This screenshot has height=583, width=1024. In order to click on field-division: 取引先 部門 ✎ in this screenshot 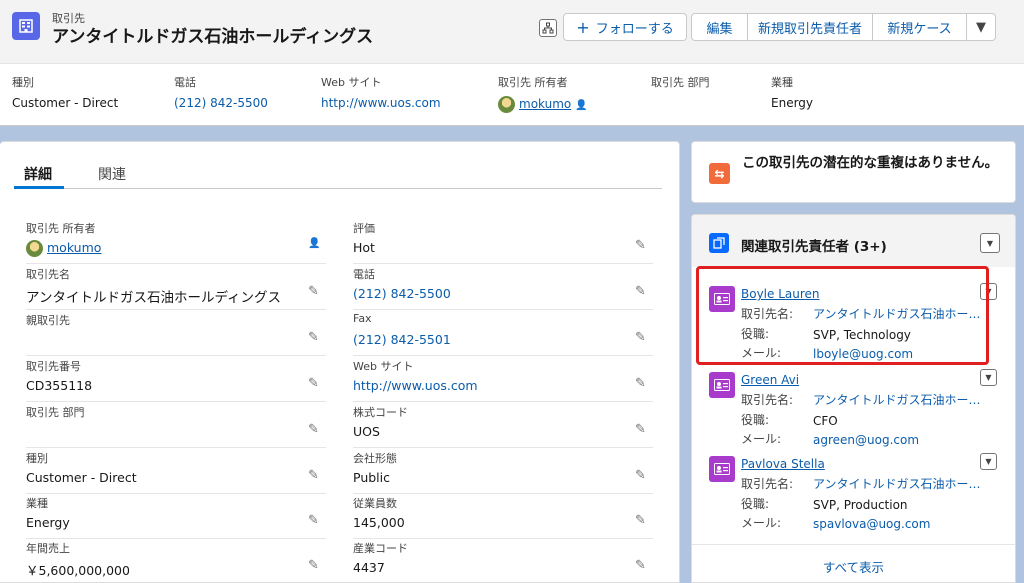, I will do `click(178, 426)`.